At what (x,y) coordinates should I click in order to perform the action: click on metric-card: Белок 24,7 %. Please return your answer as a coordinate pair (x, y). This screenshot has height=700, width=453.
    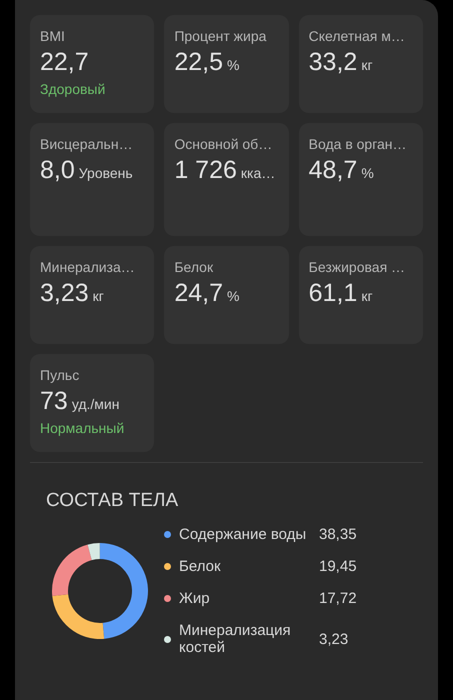
    Looking at the image, I should click on (226, 295).